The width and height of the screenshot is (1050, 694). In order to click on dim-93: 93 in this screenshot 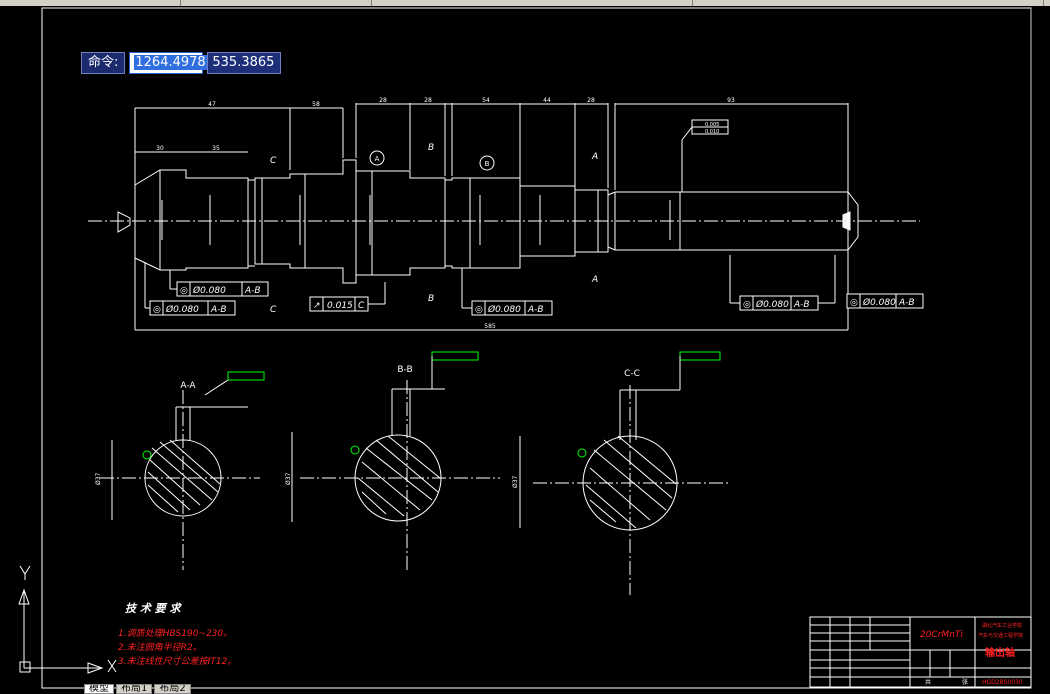, I will do `click(731, 100)`.